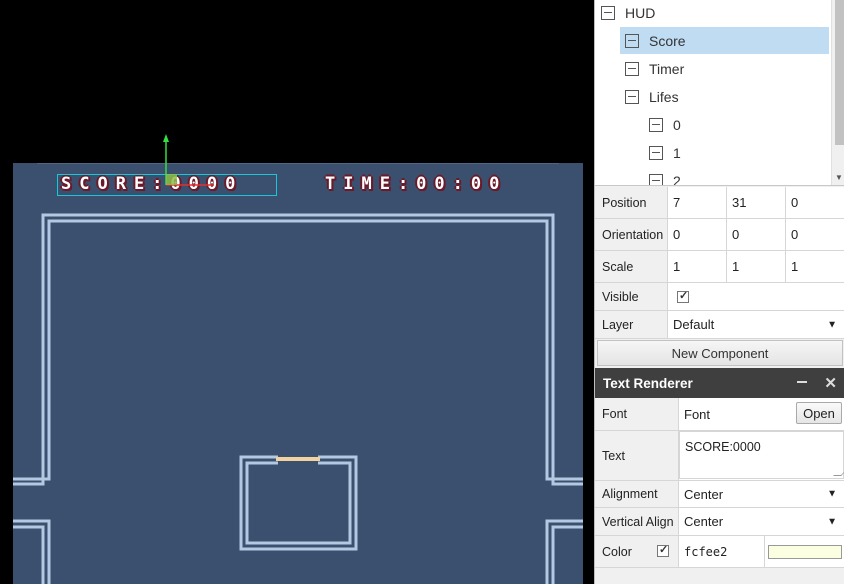  Describe the element at coordinates (631, 296) in the screenshot. I see `property-label: Visible` at that location.